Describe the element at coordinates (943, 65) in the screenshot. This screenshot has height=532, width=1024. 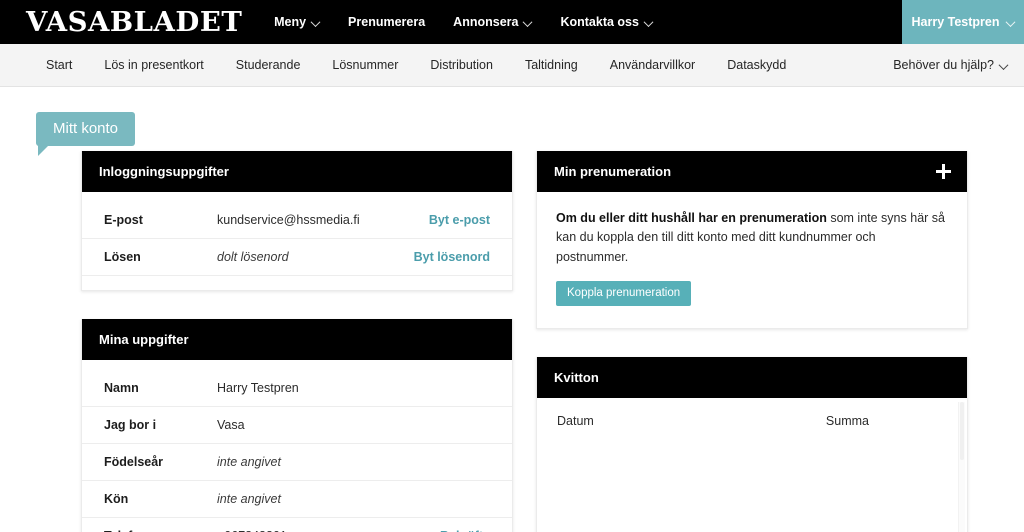
I see `help-label: Behöver du hjälp?` at that location.